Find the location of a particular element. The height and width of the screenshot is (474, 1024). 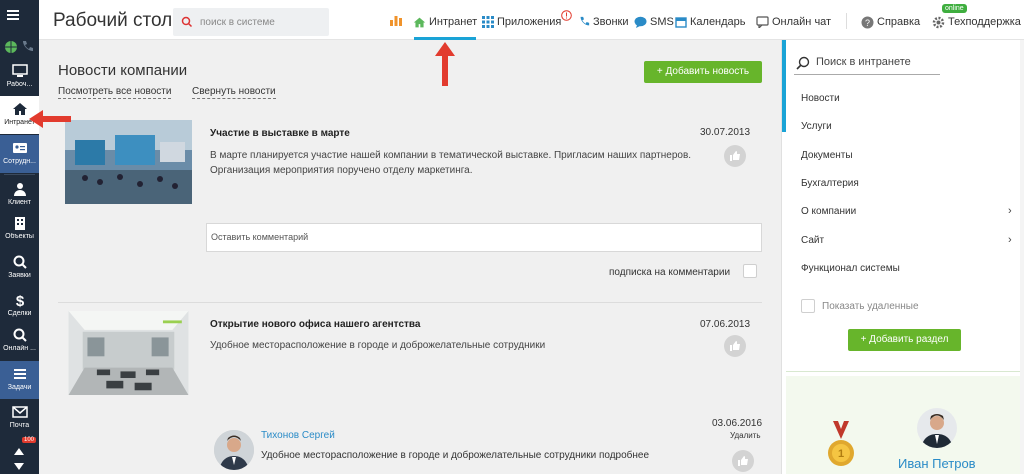

mail-count-badge: 100 is located at coordinates (29, 440).